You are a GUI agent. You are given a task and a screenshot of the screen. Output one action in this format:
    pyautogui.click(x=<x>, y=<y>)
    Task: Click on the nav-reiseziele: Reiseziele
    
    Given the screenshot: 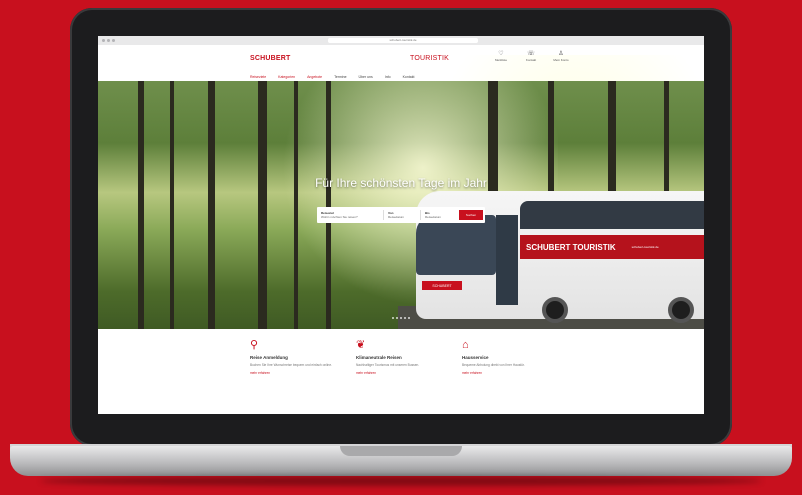 What is the action you would take?
    pyautogui.click(x=258, y=77)
    